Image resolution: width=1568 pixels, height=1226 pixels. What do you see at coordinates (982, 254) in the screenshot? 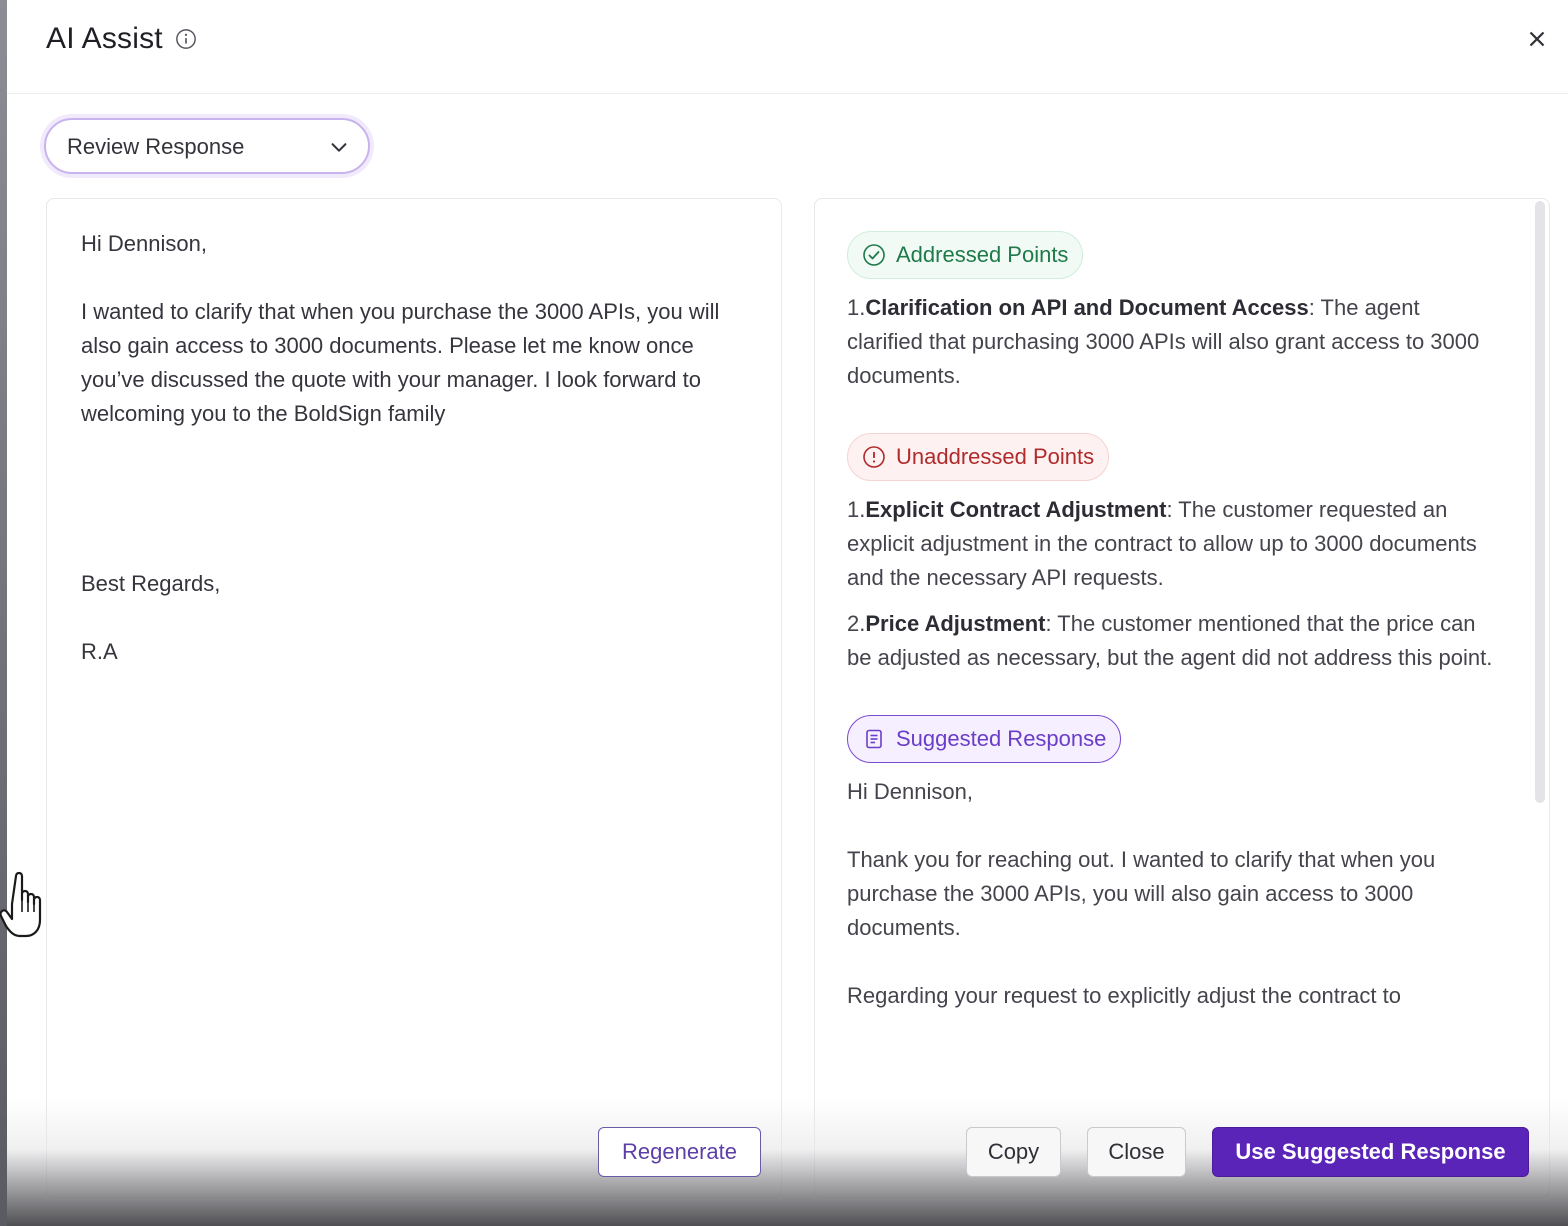
I see `addressed-points-label: Addressed Points` at bounding box center [982, 254].